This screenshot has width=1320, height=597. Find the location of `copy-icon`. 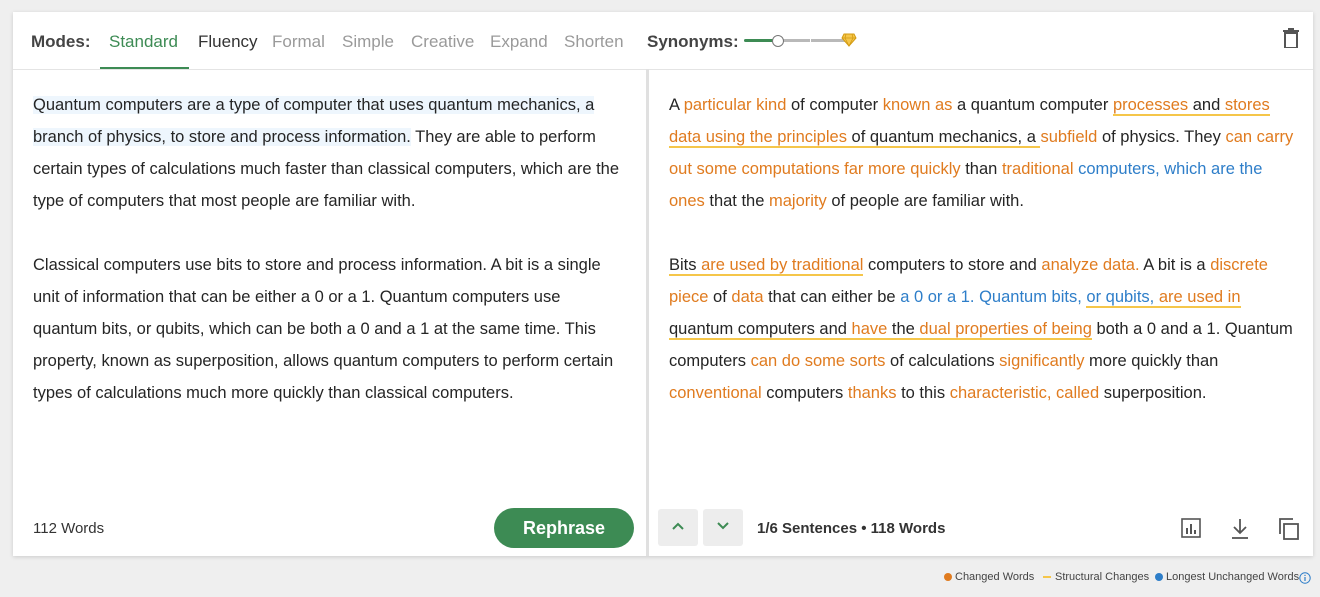

copy-icon is located at coordinates (1289, 531).